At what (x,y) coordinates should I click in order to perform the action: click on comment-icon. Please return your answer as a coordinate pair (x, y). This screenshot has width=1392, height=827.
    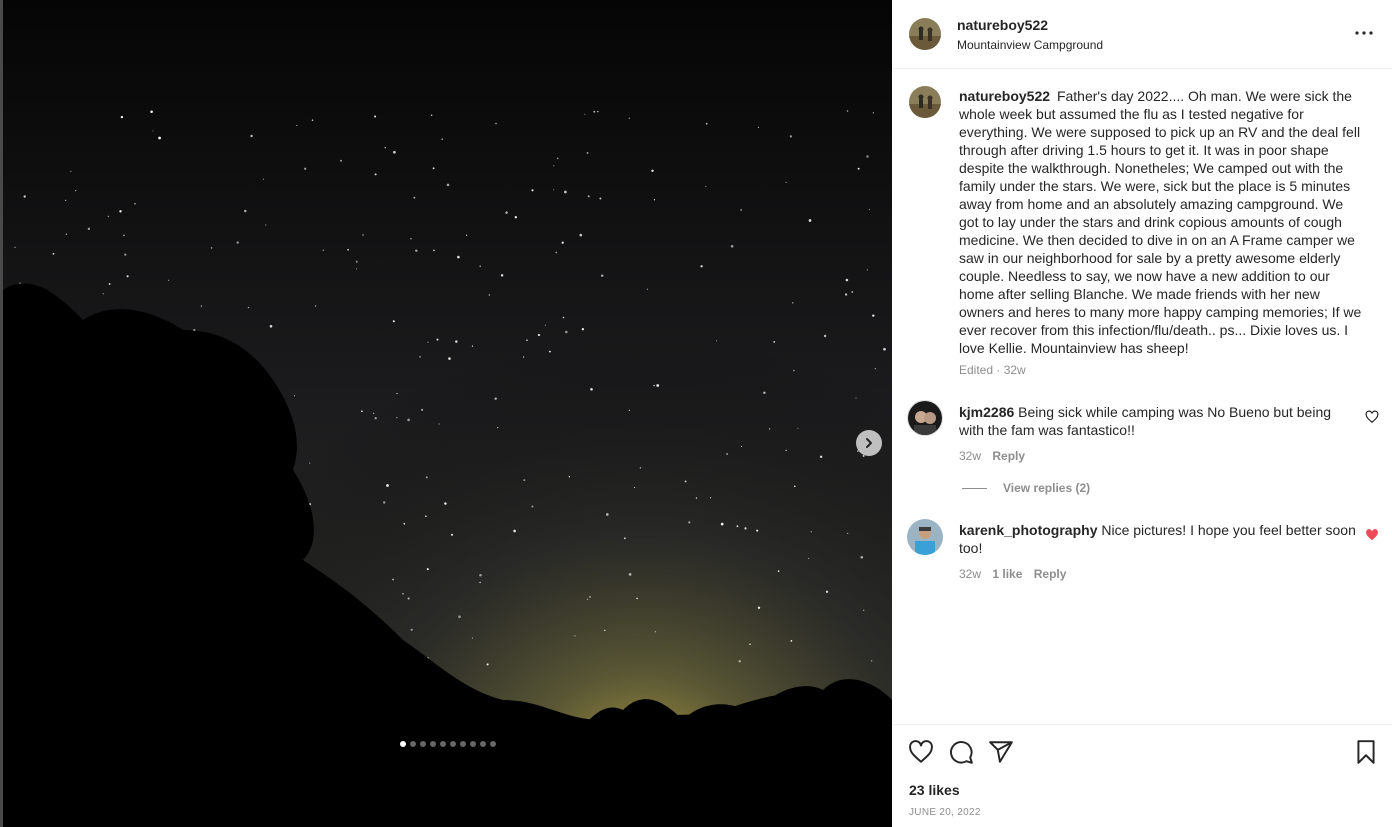
    Looking at the image, I should click on (961, 752).